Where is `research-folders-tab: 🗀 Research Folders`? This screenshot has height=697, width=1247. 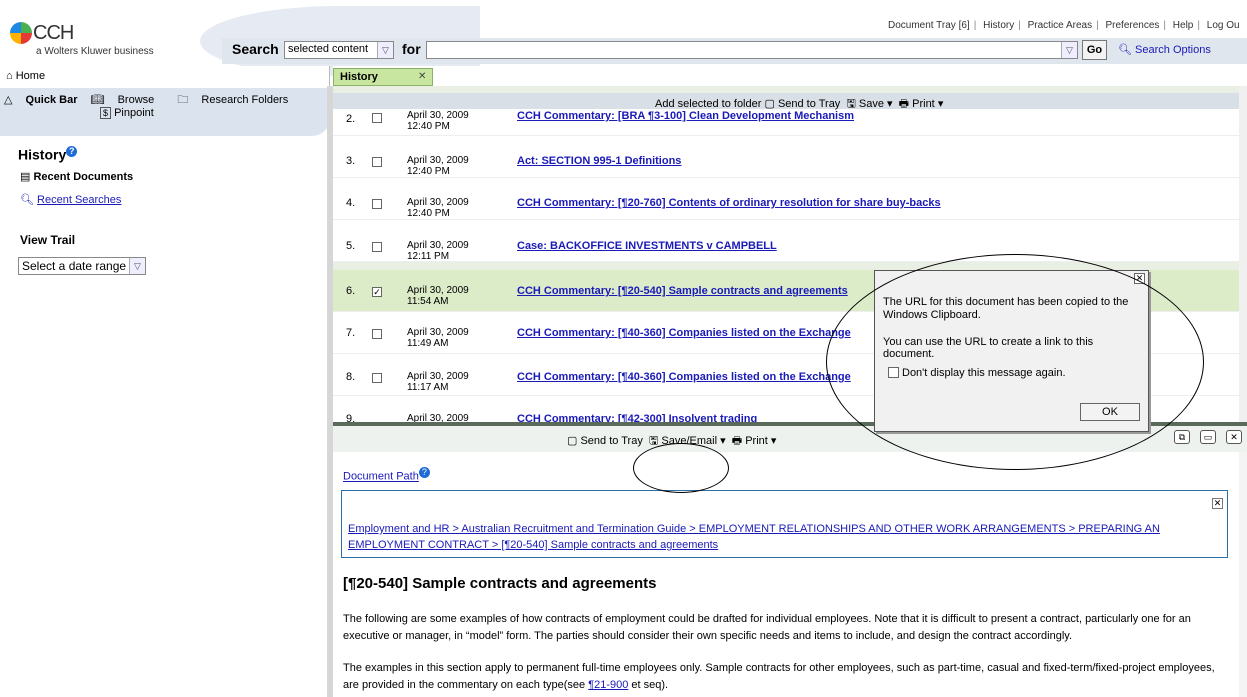 research-folders-tab: 🗀 Research Folders is located at coordinates (237, 100).